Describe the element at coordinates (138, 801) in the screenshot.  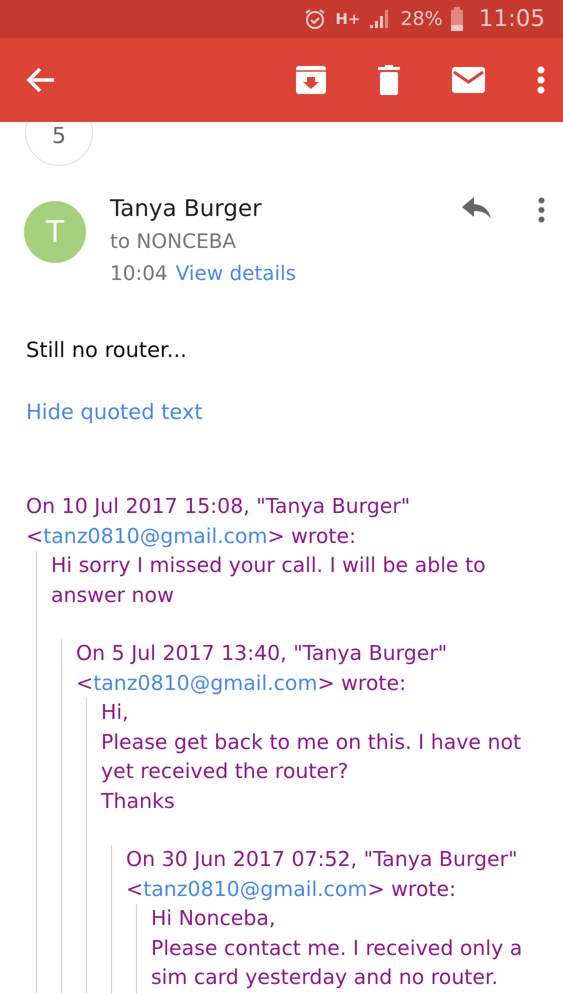
I see `quoted-line: Thanks` at that location.